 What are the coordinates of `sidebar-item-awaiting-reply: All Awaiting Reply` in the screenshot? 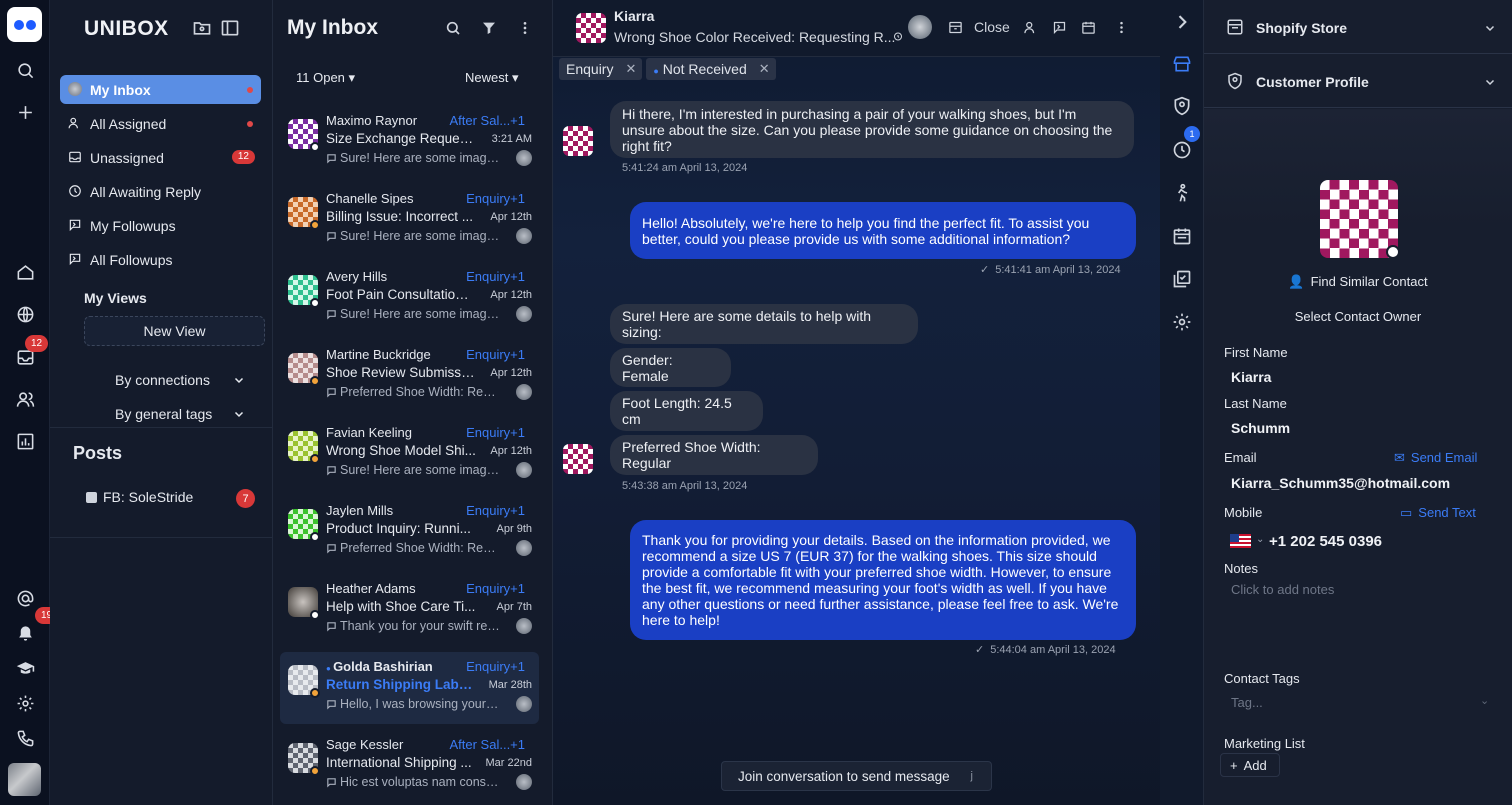 It's located at (160, 191).